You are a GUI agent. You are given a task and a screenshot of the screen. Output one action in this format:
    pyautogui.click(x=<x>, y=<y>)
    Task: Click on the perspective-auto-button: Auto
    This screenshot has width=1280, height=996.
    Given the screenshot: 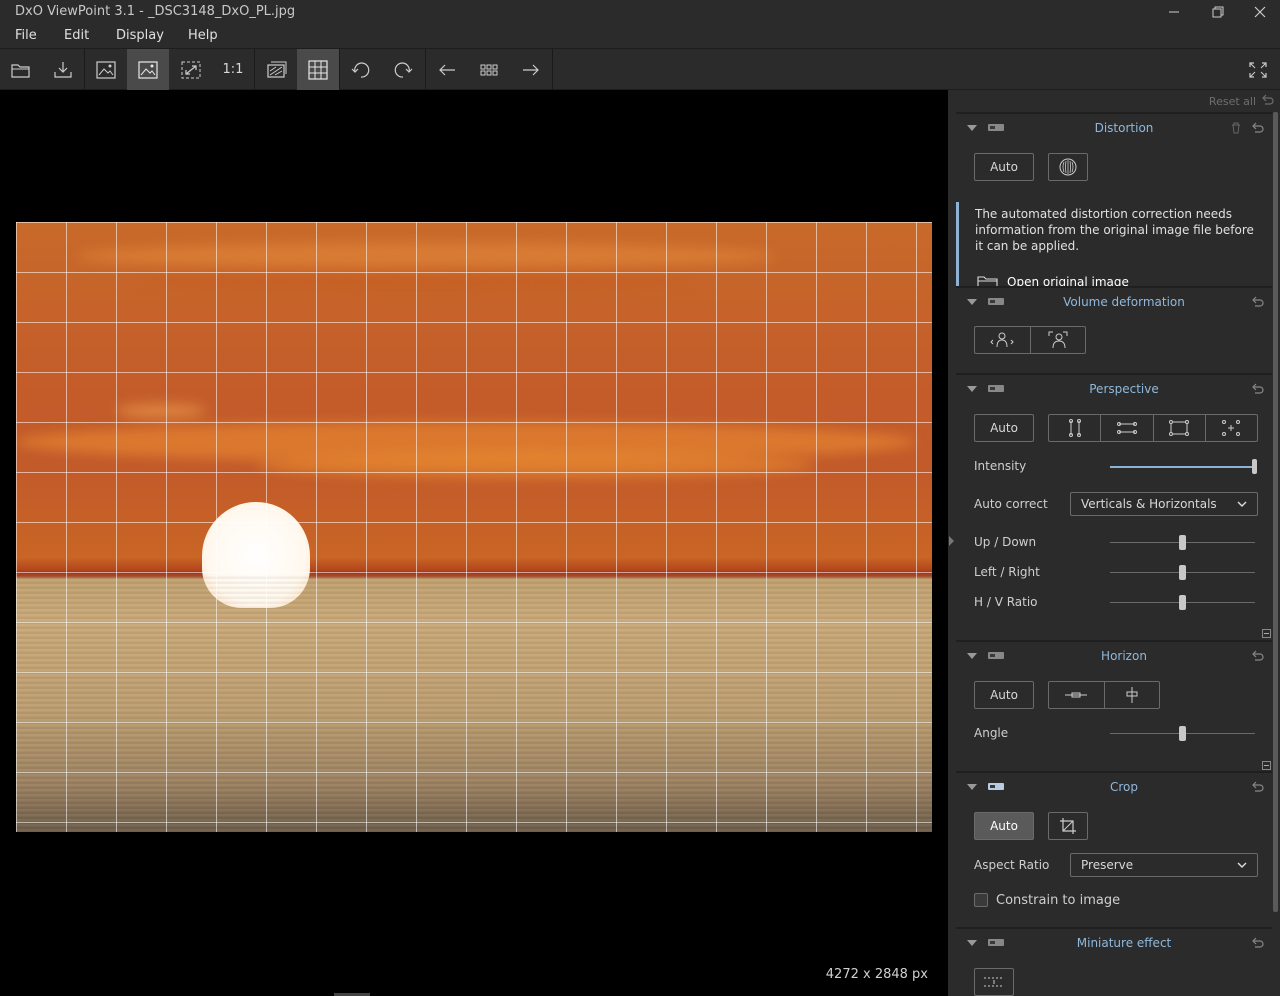 What is the action you would take?
    pyautogui.click(x=1004, y=428)
    